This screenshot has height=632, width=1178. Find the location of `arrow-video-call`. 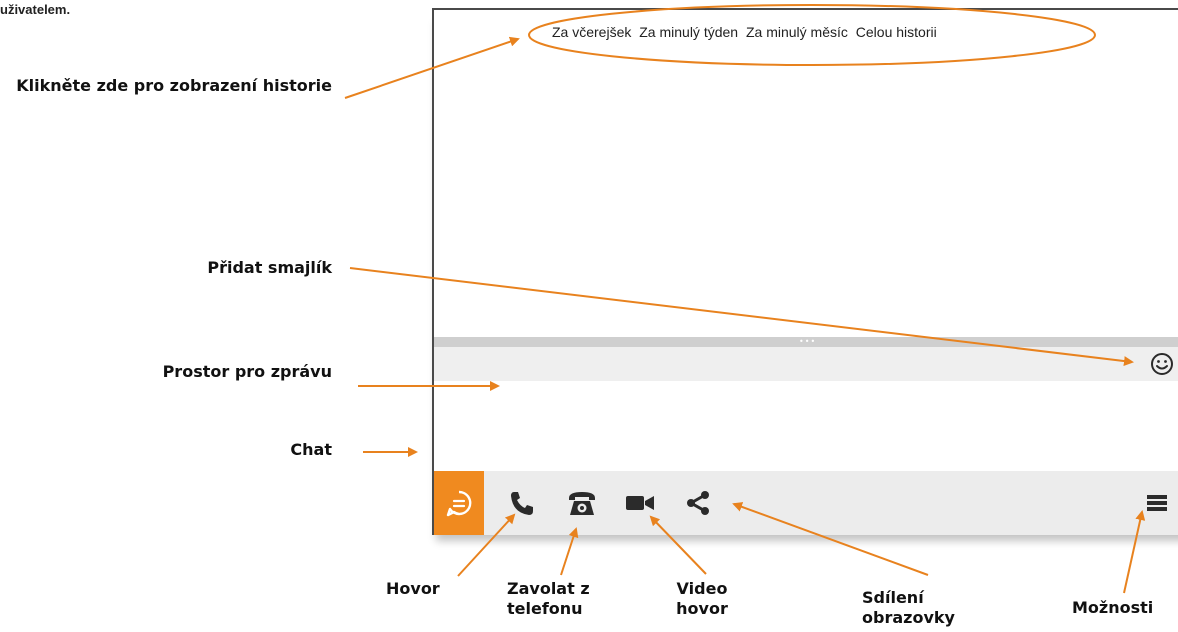

arrow-video-call is located at coordinates (678, 545).